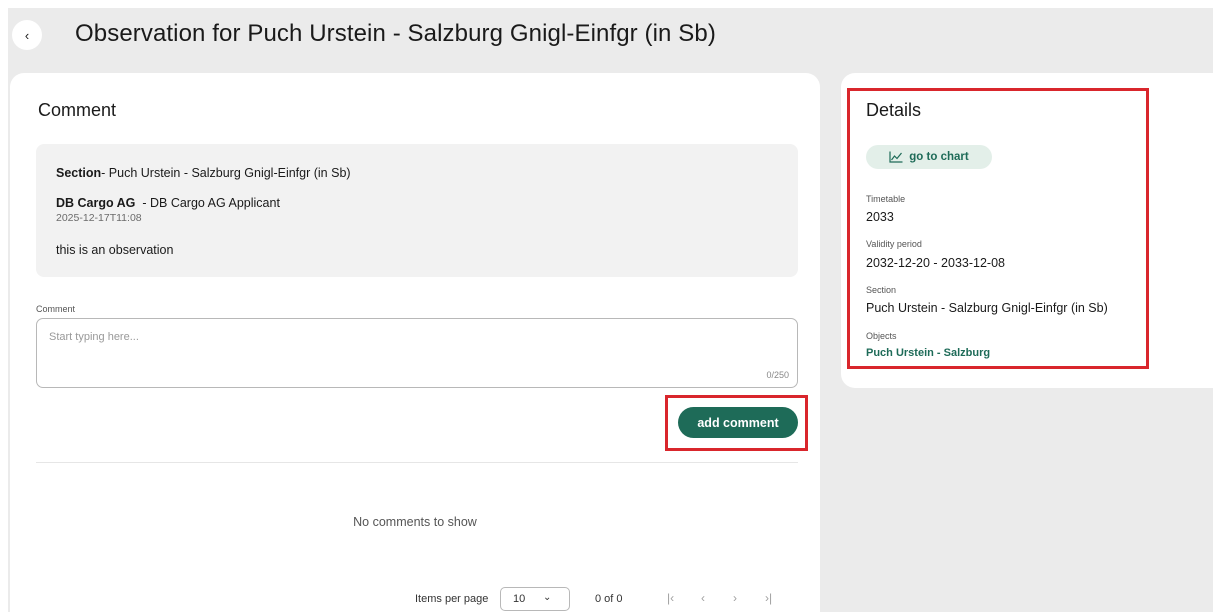 This screenshot has height=612, width=1213. I want to click on observation-org-role: - DB Cargo AG Applicant, so click(211, 203).